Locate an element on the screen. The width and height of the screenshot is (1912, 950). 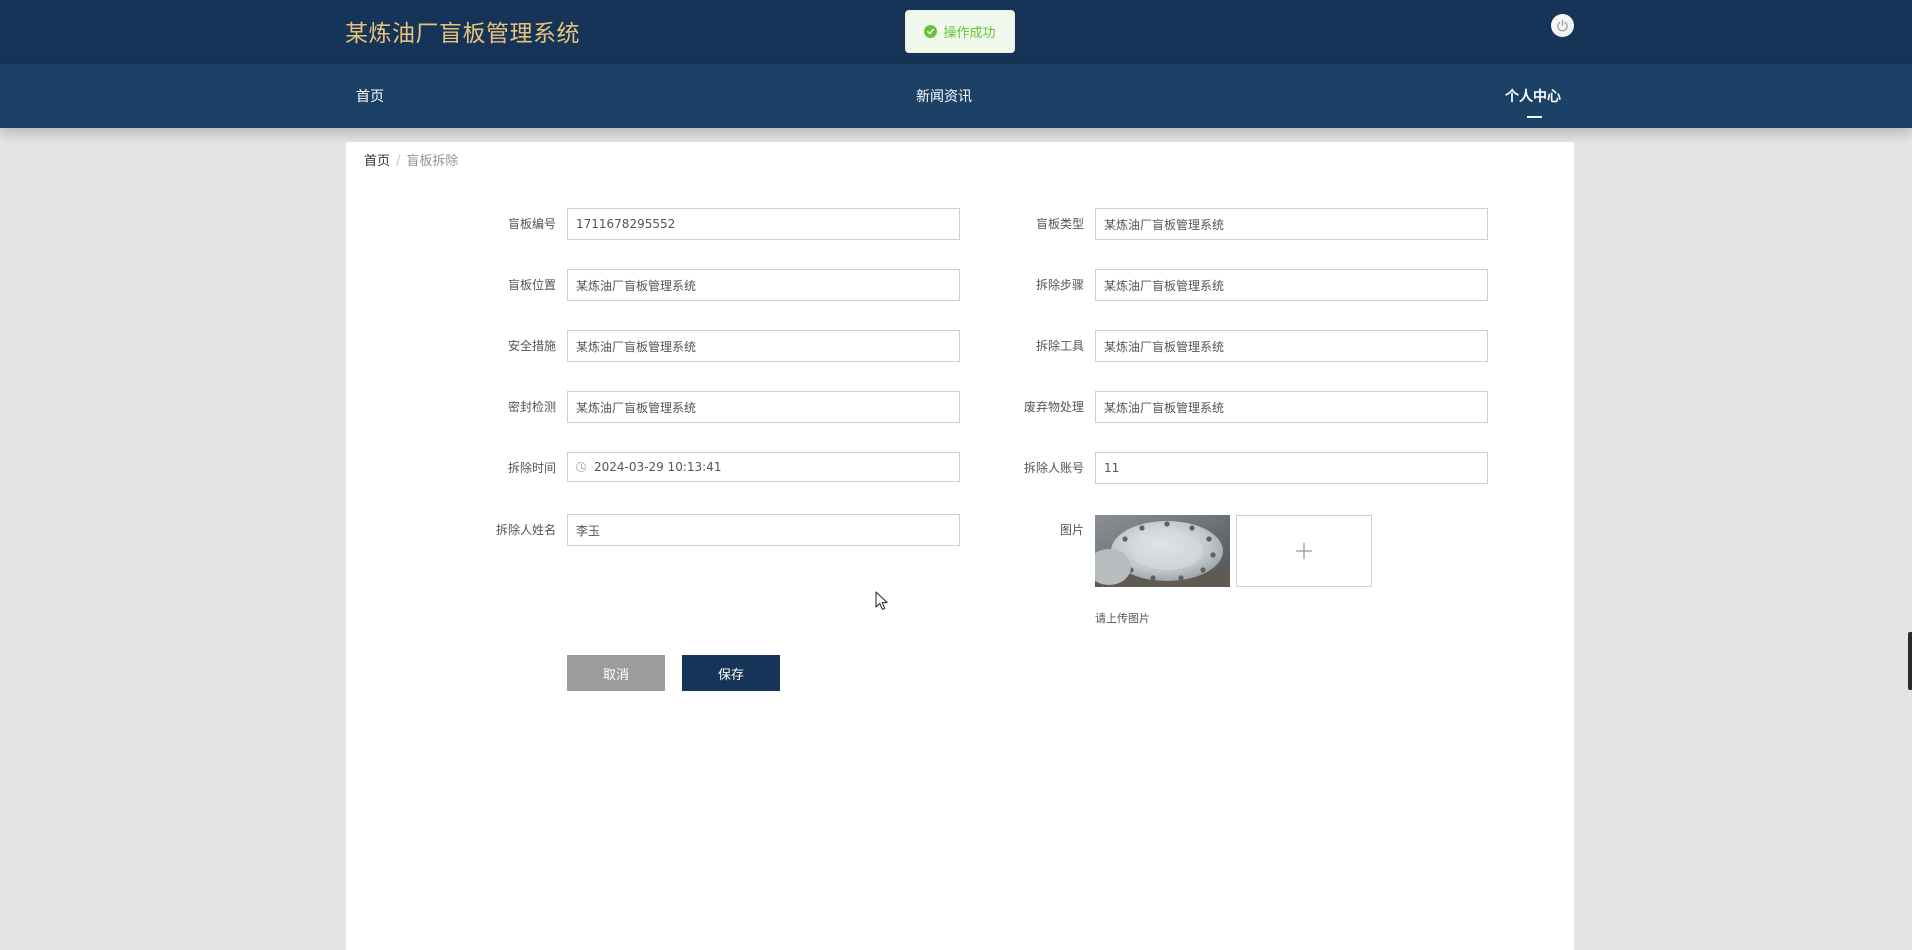
removal-time-value: 2024-03-29 10:13:41 is located at coordinates (658, 467).